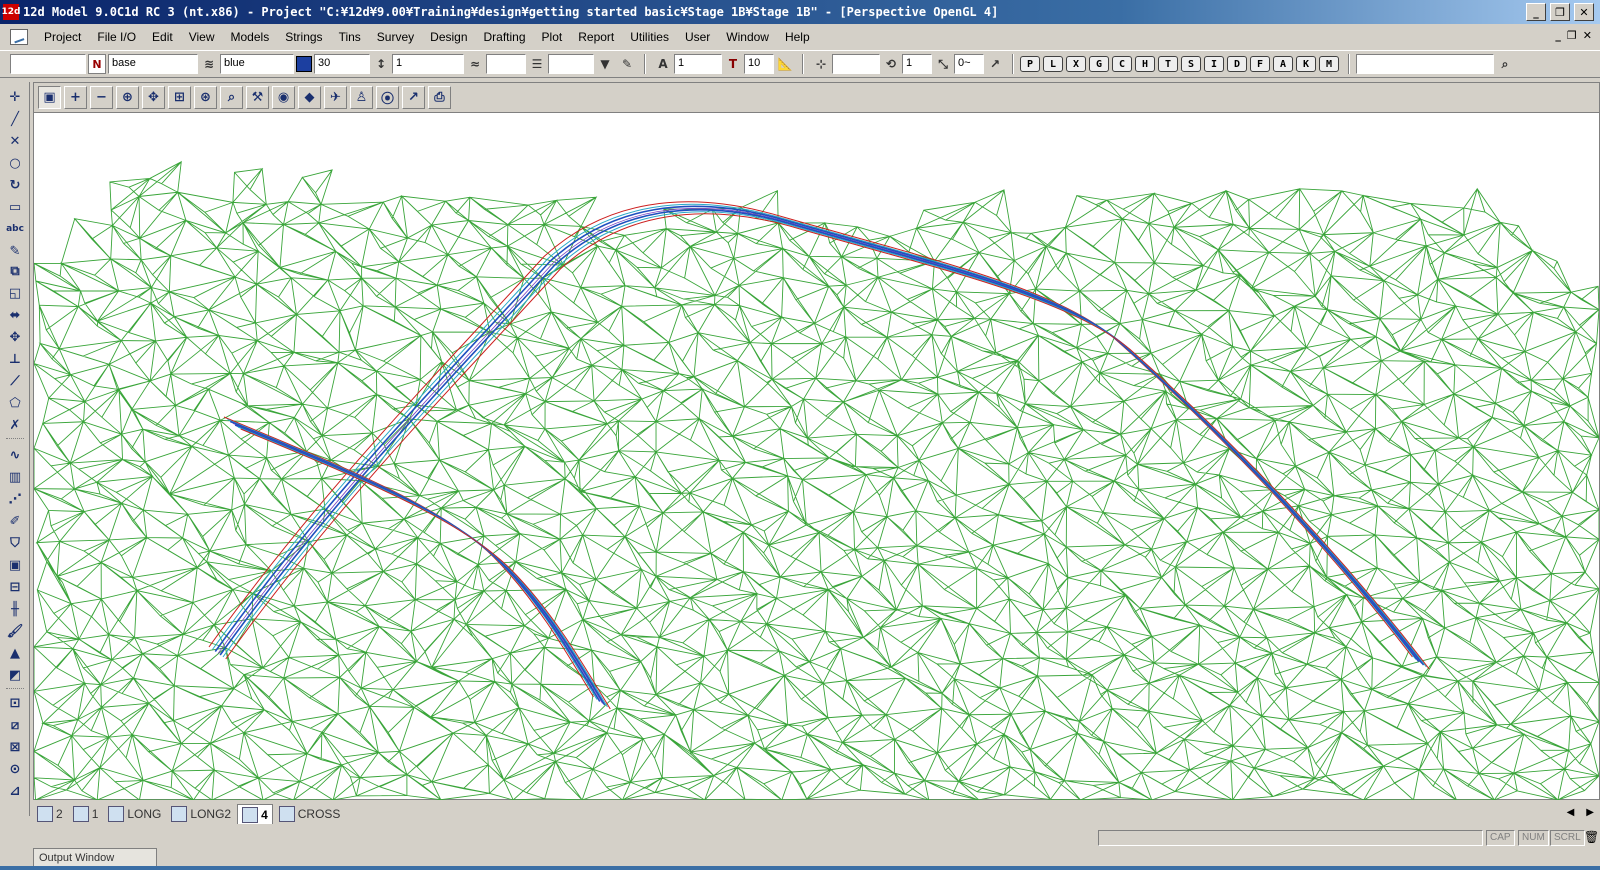 This screenshot has width=1600, height=870. What do you see at coordinates (15, 271) in the screenshot?
I see `region-icon: ⧉` at bounding box center [15, 271].